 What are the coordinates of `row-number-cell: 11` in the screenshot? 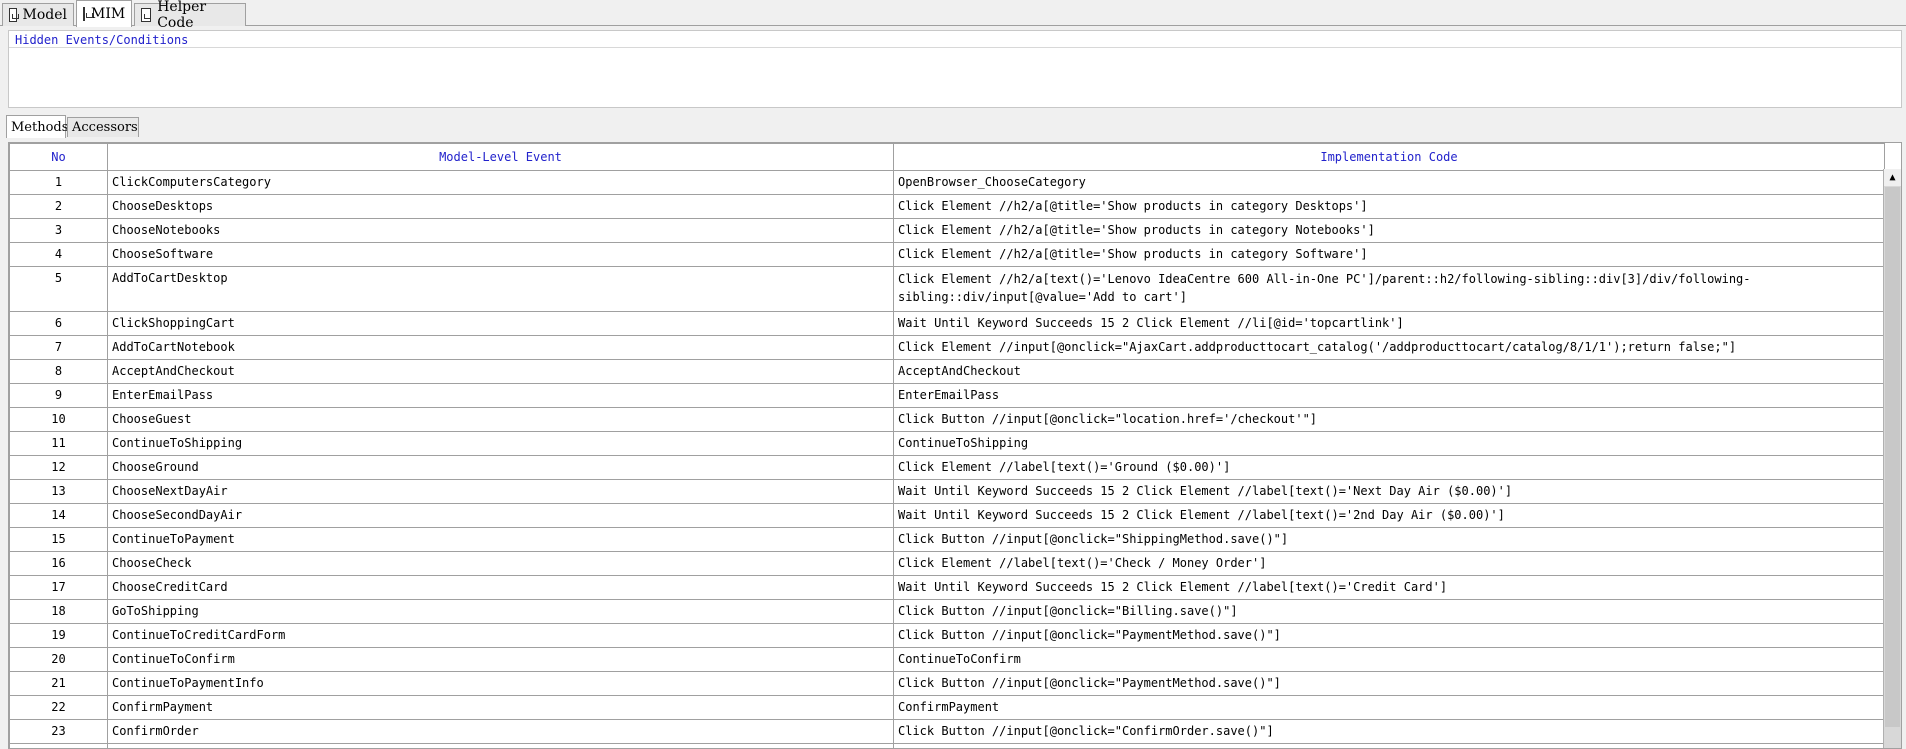 It's located at (58, 443).